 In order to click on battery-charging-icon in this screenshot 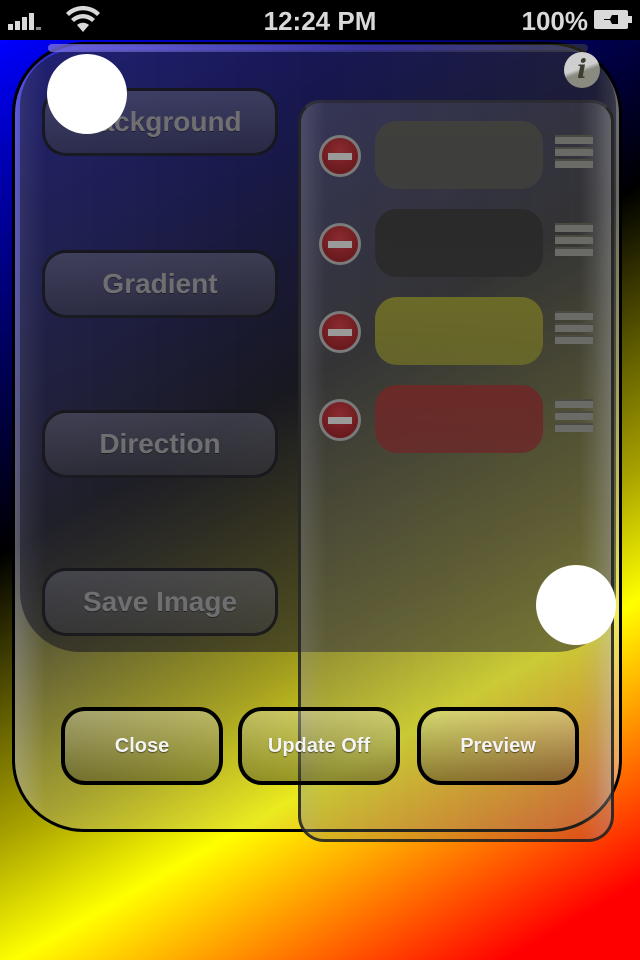, I will do `click(613, 19)`.